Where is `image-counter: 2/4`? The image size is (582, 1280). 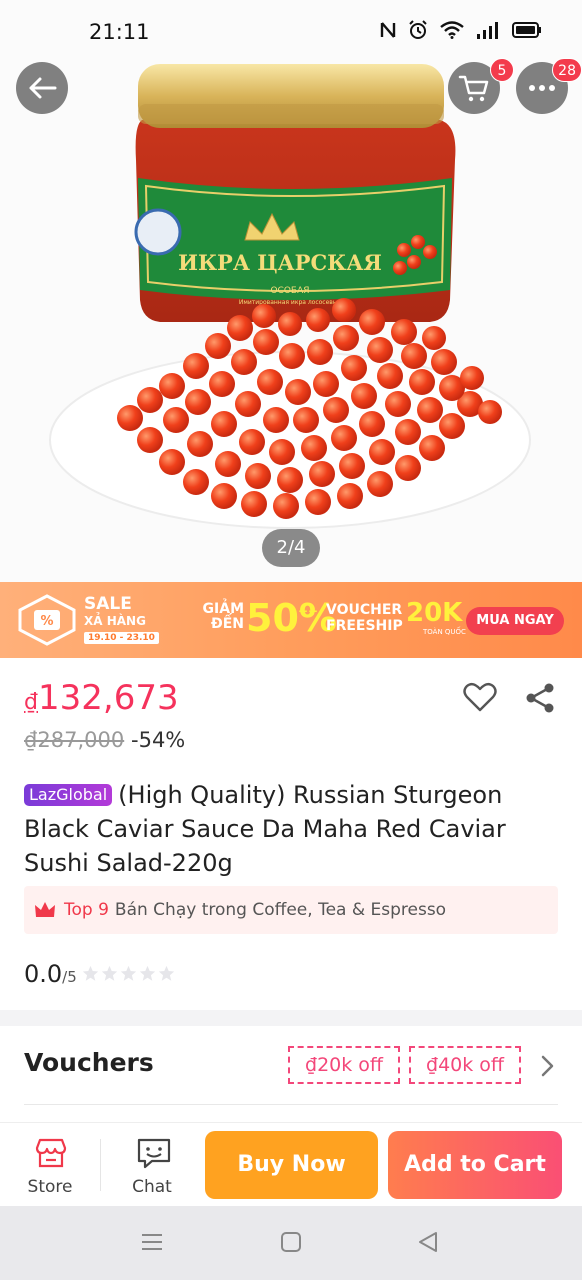
image-counter: 2/4 is located at coordinates (291, 548).